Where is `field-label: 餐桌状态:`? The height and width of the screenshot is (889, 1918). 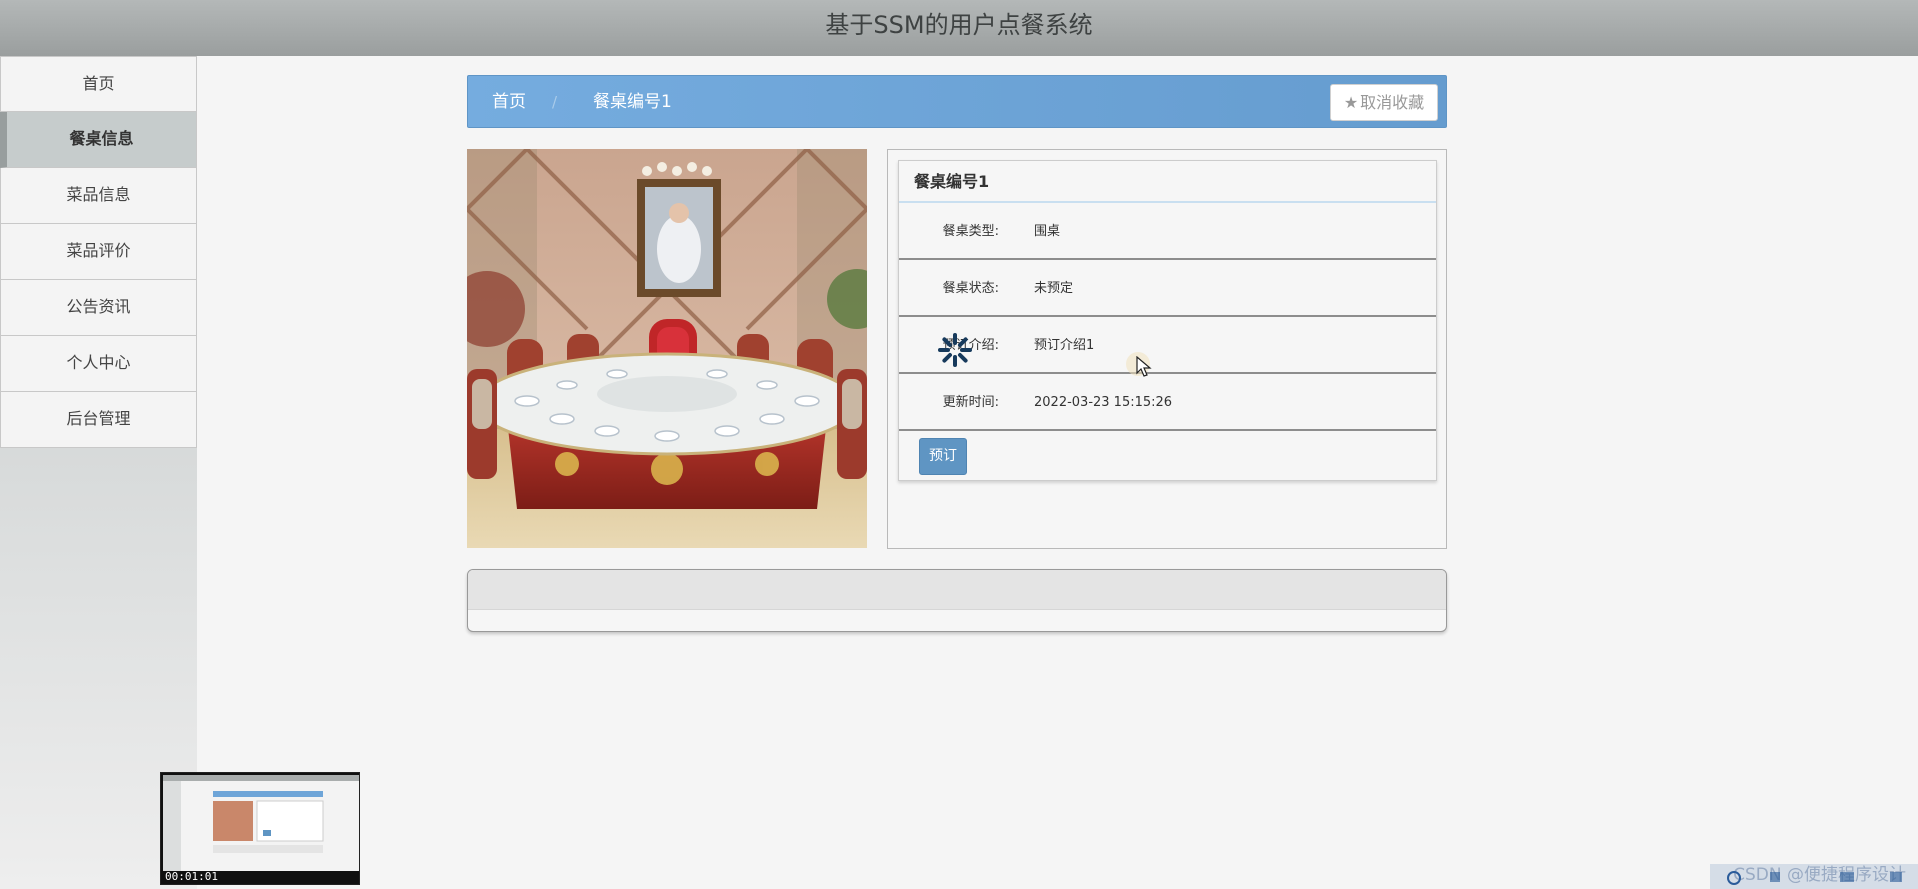
field-label: 餐桌状态: is located at coordinates (970, 288).